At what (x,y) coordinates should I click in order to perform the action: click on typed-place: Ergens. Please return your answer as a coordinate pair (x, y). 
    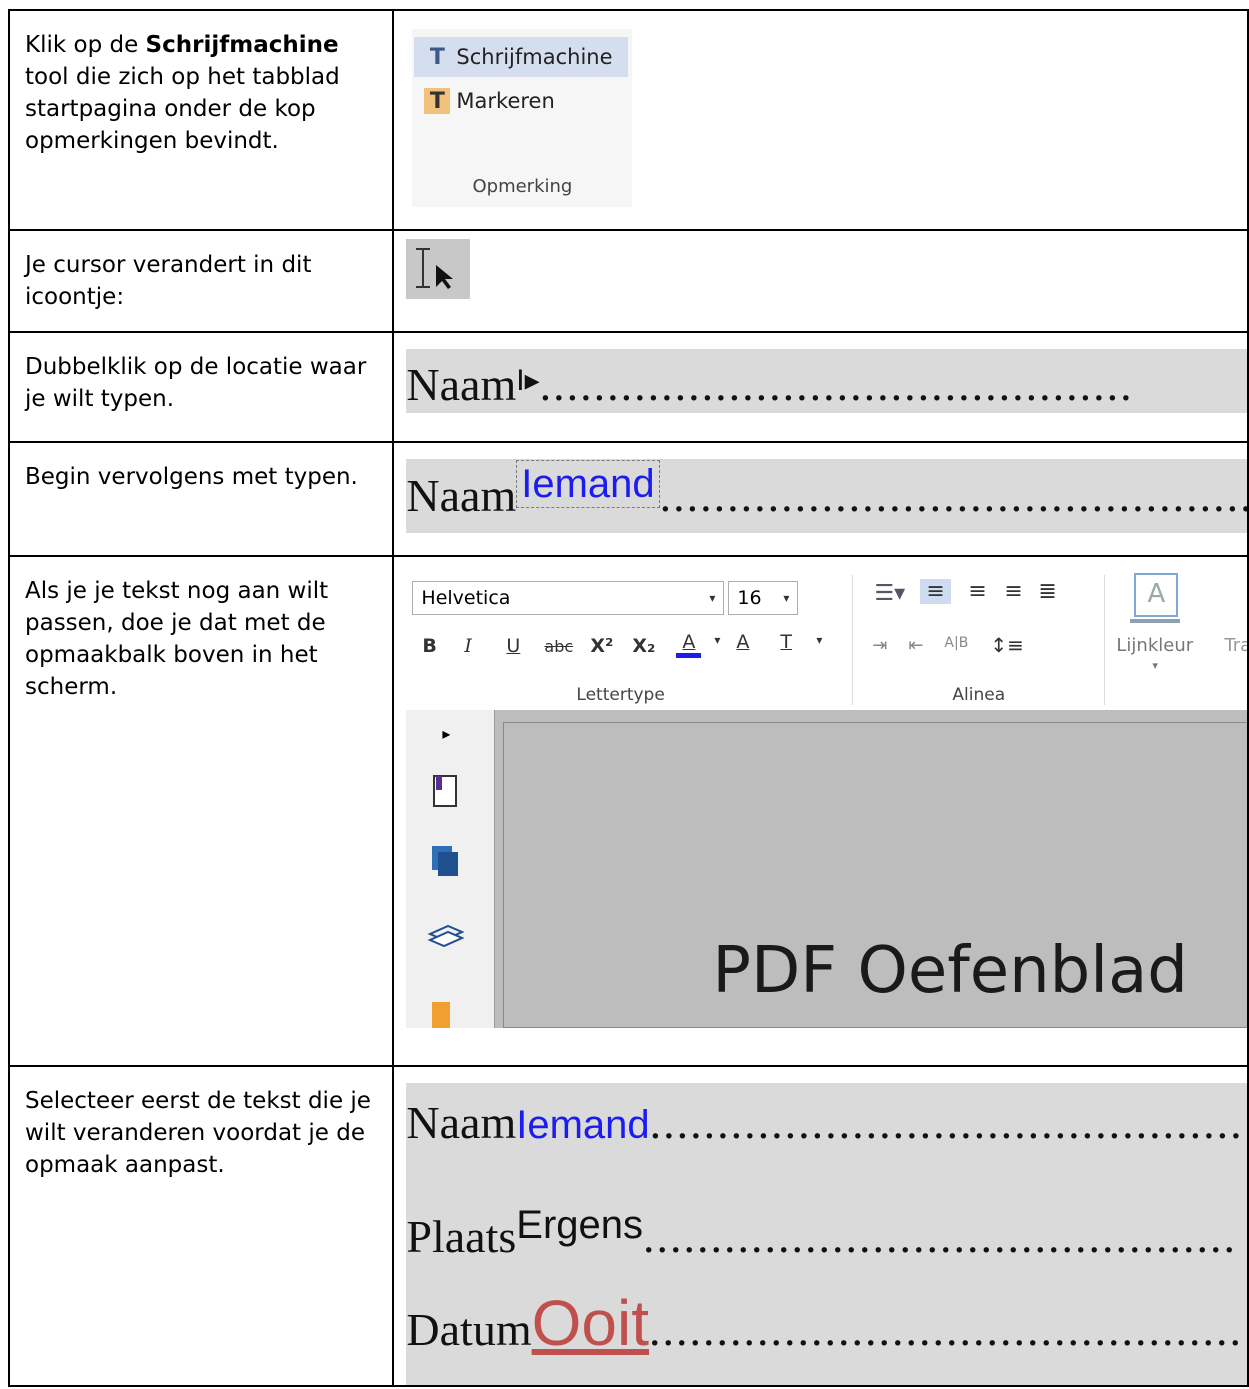
    Looking at the image, I should click on (579, 1225).